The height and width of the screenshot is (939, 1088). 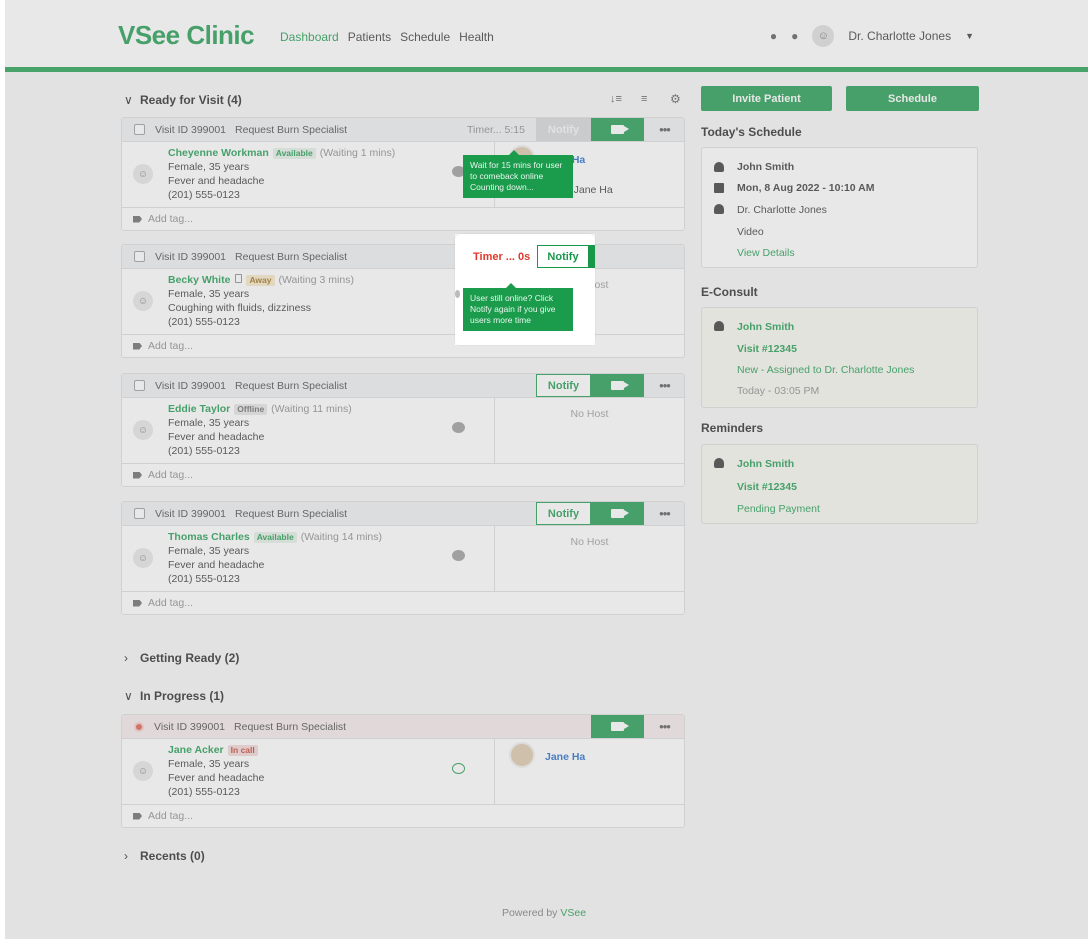 What do you see at coordinates (766, 253) in the screenshot?
I see `view-details-link: View Details` at bounding box center [766, 253].